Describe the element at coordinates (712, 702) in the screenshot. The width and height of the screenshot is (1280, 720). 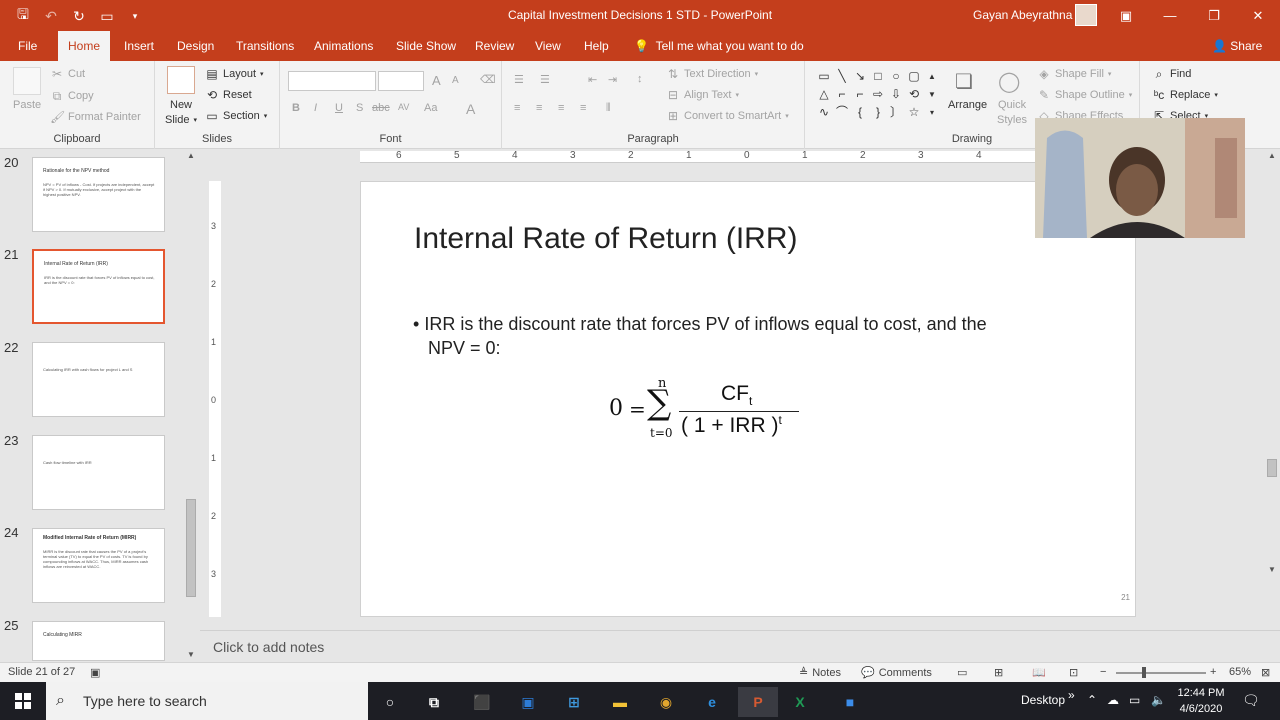
I see `edge-icon: e` at that location.